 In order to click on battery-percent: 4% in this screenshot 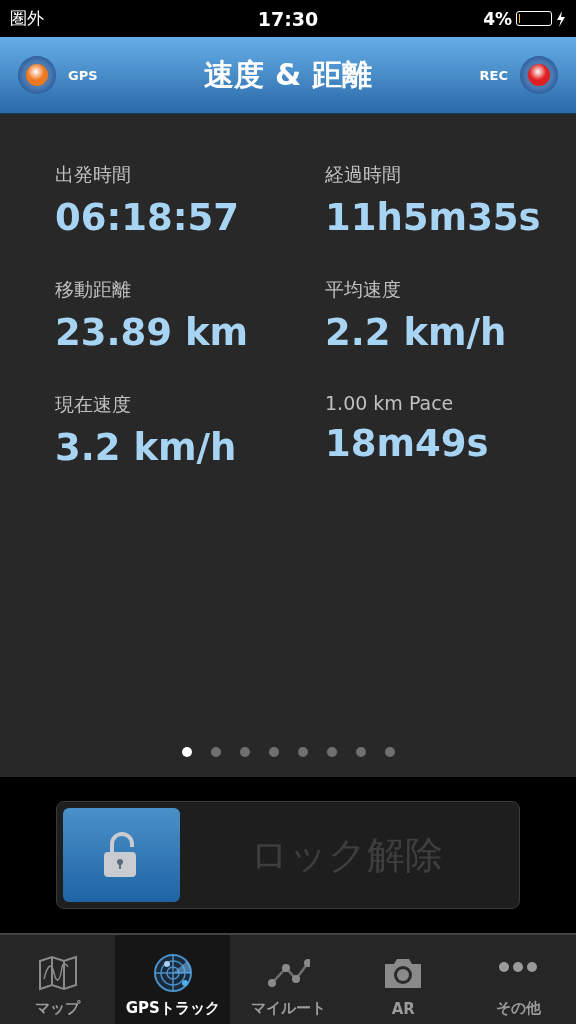, I will do `click(497, 18)`.